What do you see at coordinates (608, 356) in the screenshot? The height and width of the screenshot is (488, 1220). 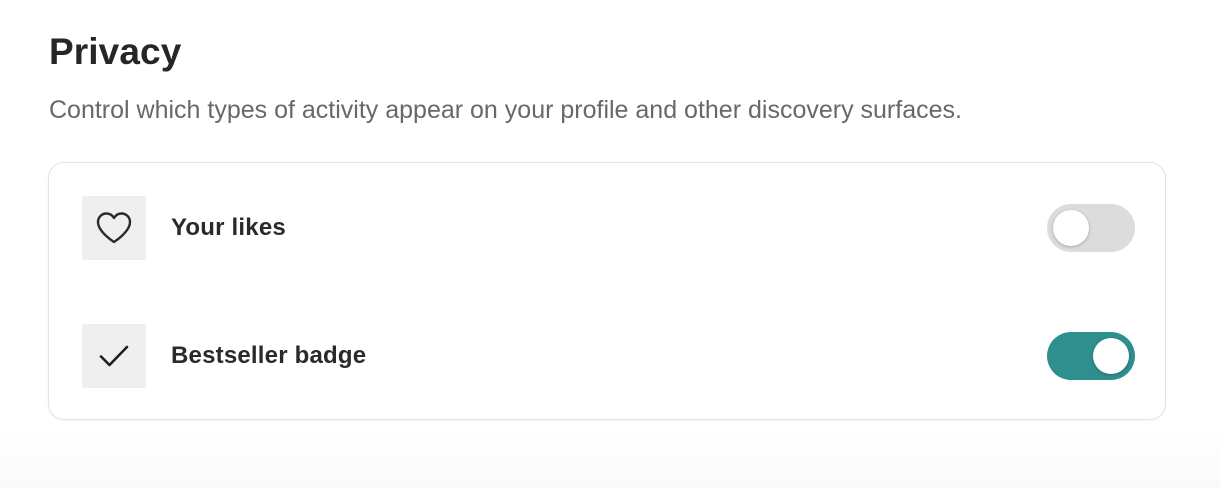 I see `setting-row-bestseller-badge: Bestseller badge` at bounding box center [608, 356].